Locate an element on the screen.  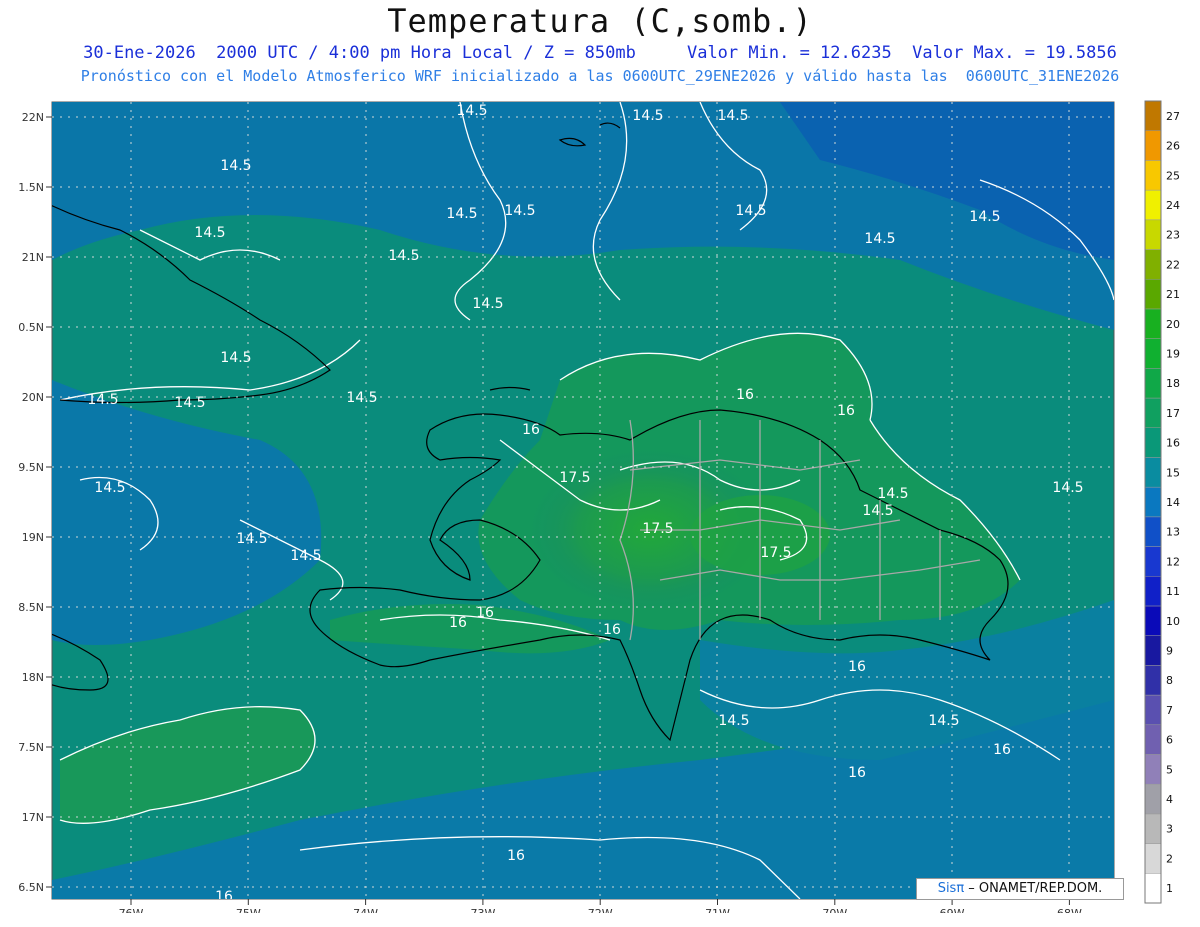
map-title: Temperatura (C,somb.) is located at coordinates (600, 21).